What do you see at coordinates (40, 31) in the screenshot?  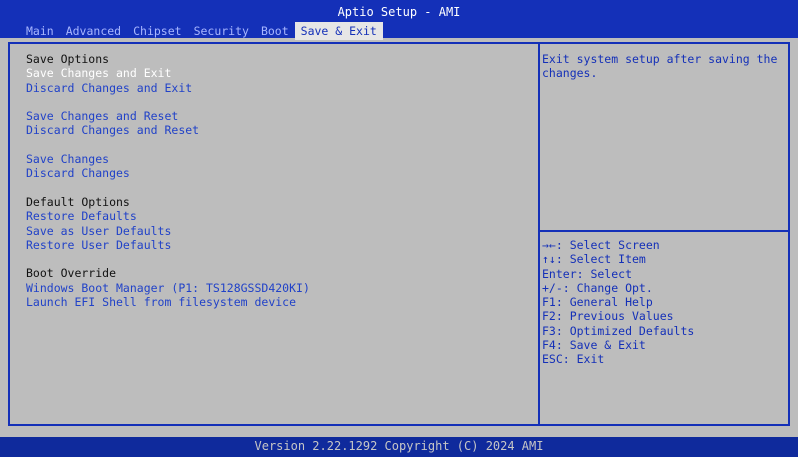 I see `tab-main: Main` at bounding box center [40, 31].